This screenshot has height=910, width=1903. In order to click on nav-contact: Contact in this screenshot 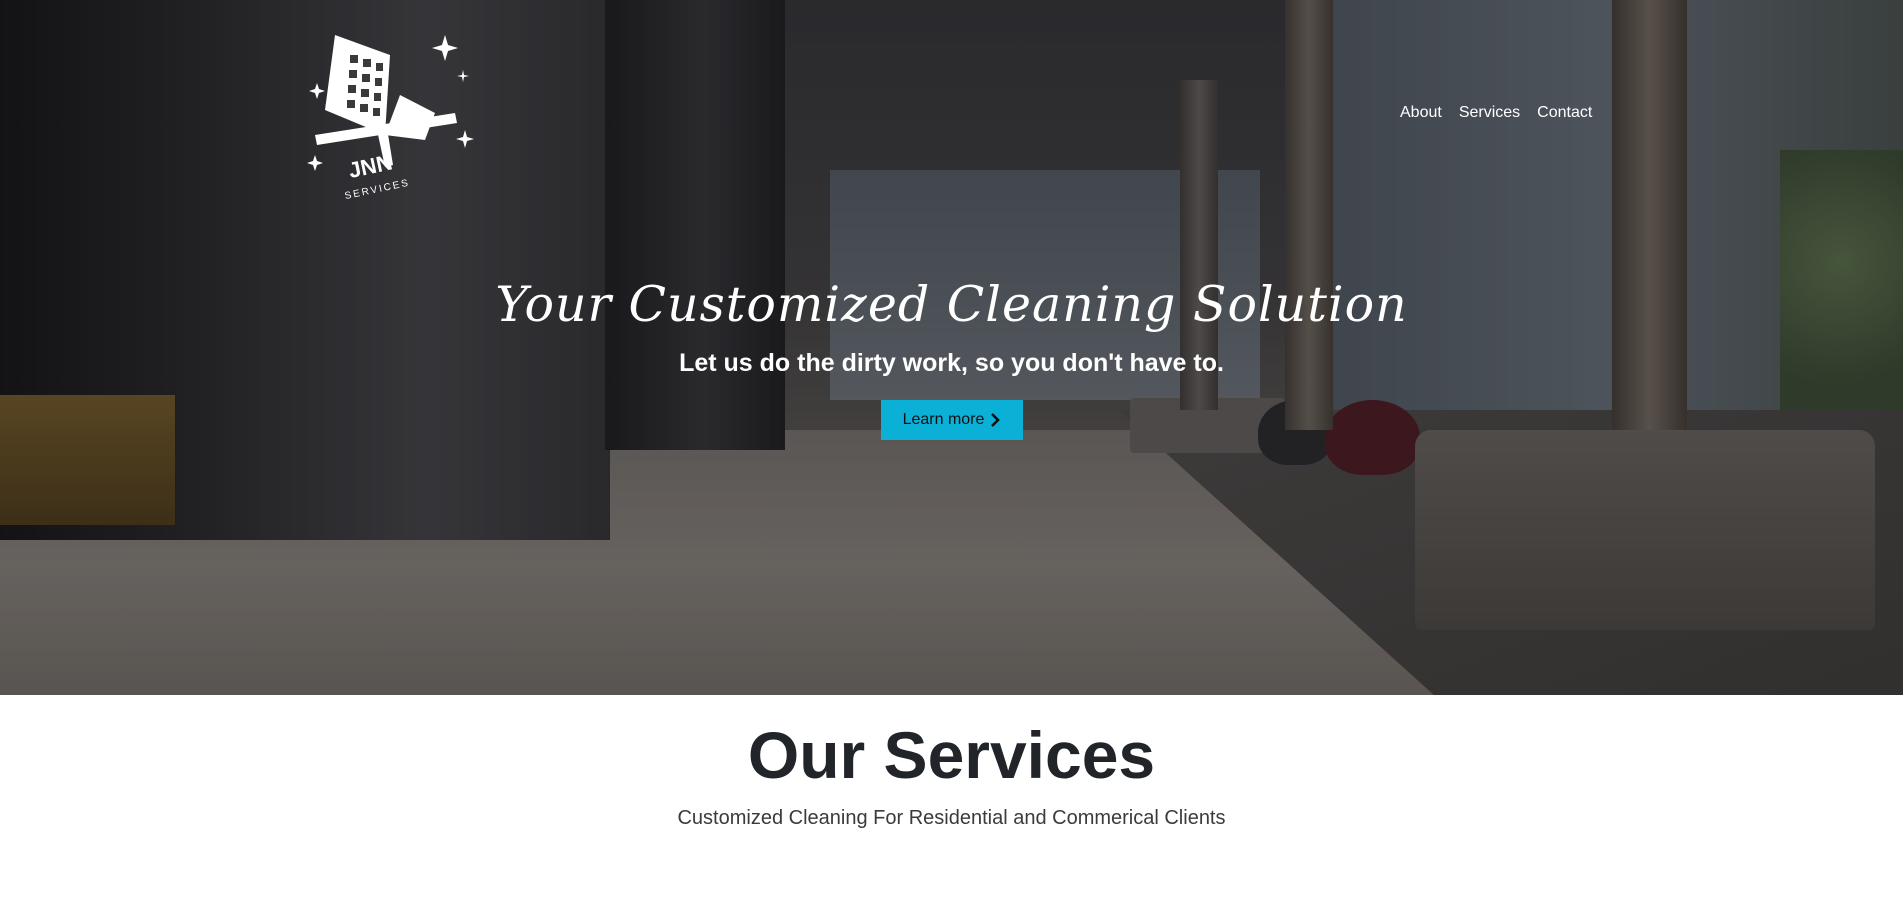, I will do `click(1564, 113)`.